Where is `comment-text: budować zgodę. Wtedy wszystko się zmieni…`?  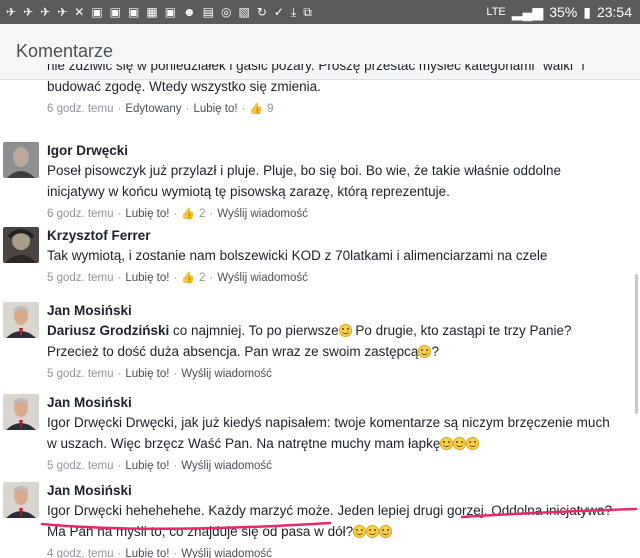
comment-text: budować zgodę. Wtedy wszystko się zmieni… is located at coordinates (184, 86).